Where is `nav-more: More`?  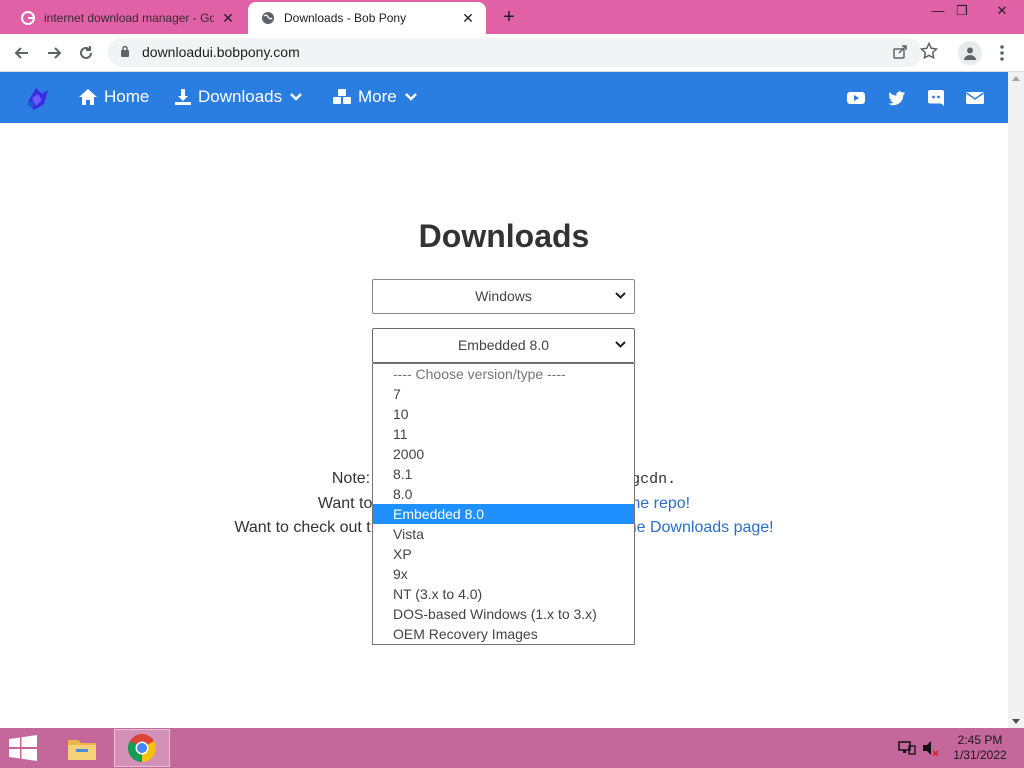 nav-more: More is located at coordinates (374, 97).